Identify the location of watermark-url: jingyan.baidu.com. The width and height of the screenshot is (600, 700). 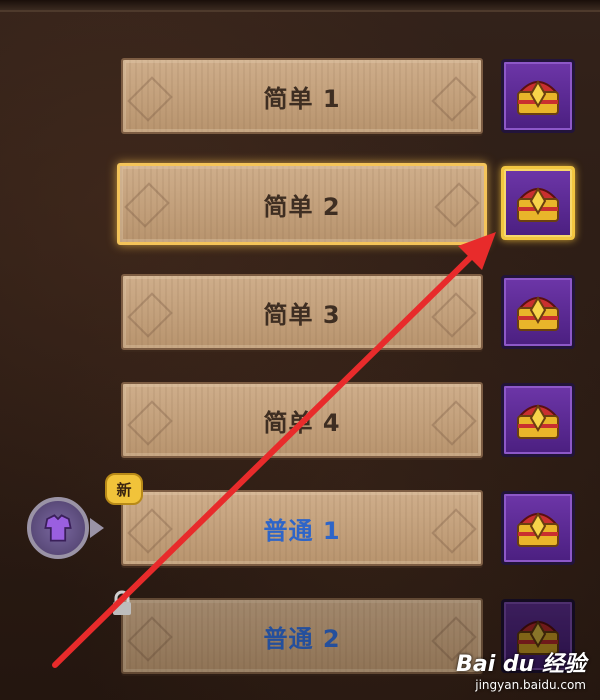
(530, 685).